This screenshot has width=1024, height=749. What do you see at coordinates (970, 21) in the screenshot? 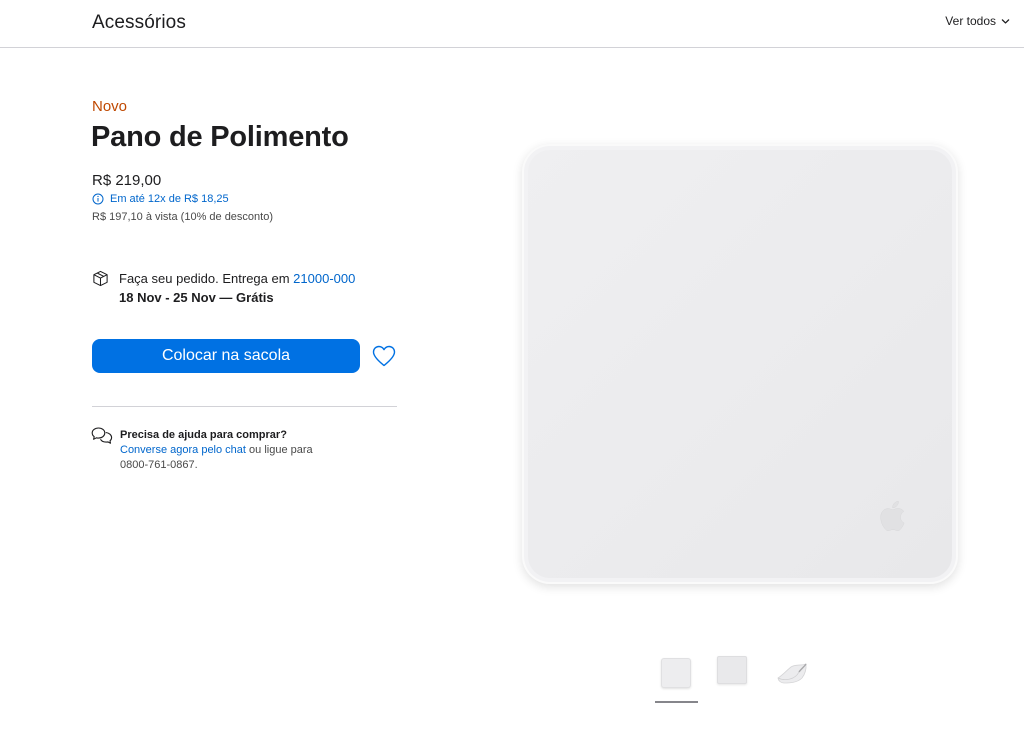
I see `see-all-label: Ver todos` at bounding box center [970, 21].